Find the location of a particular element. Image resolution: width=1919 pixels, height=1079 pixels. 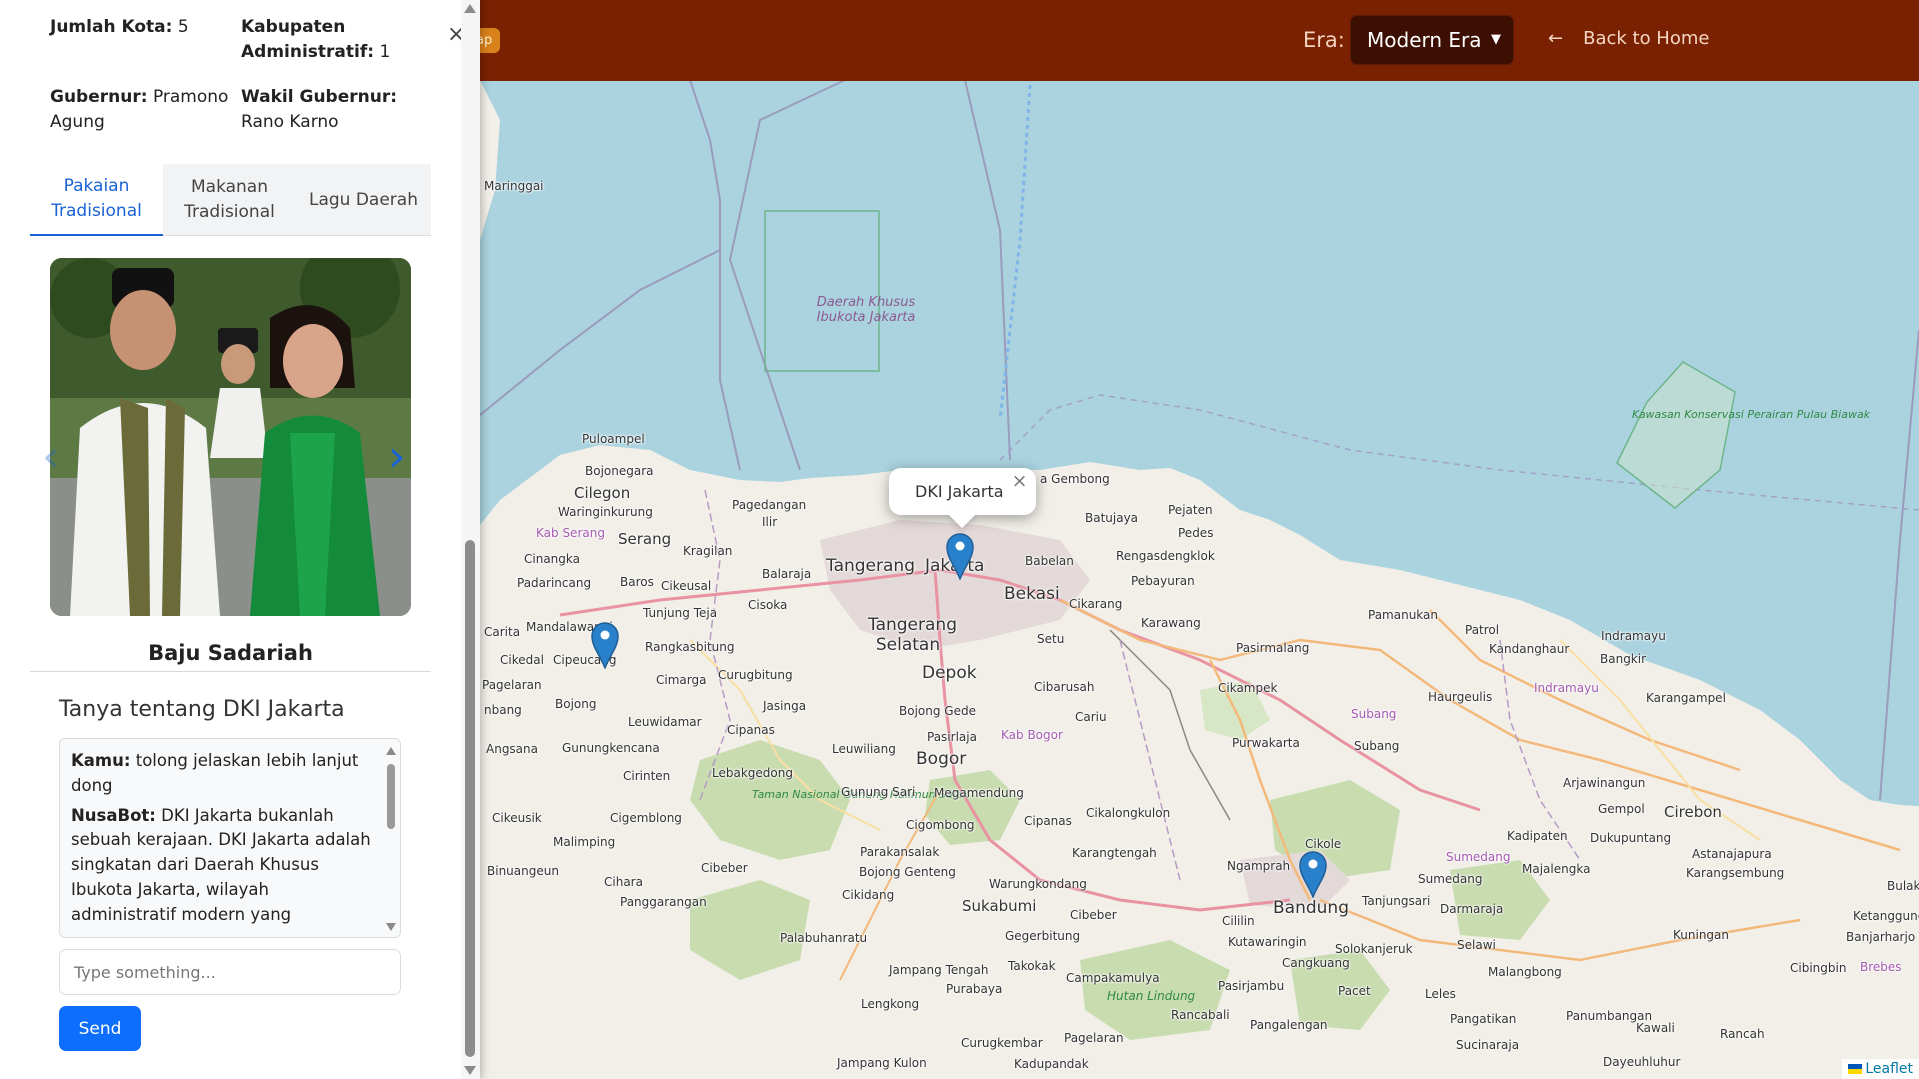

tab-makanan-tradisional: Makanan Tradisional is located at coordinates (229, 200).